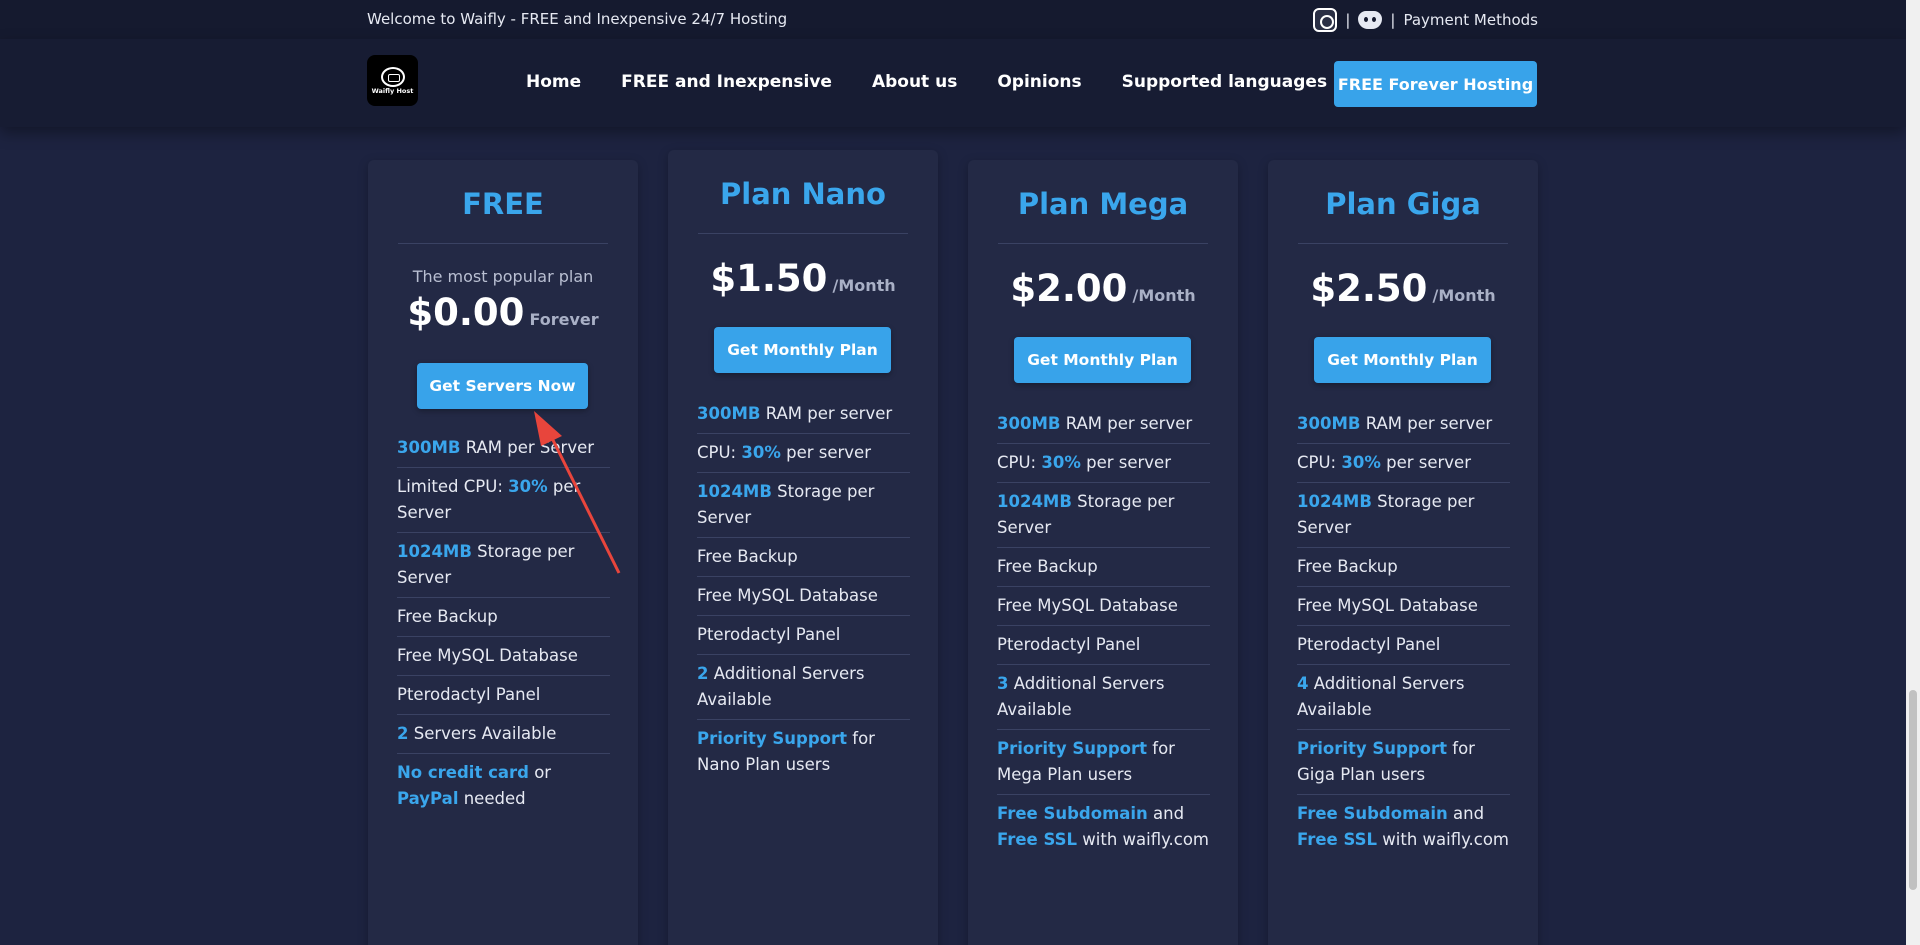 This screenshot has width=1920, height=945. What do you see at coordinates (1913, 472) in the screenshot?
I see `scrollbar` at bounding box center [1913, 472].